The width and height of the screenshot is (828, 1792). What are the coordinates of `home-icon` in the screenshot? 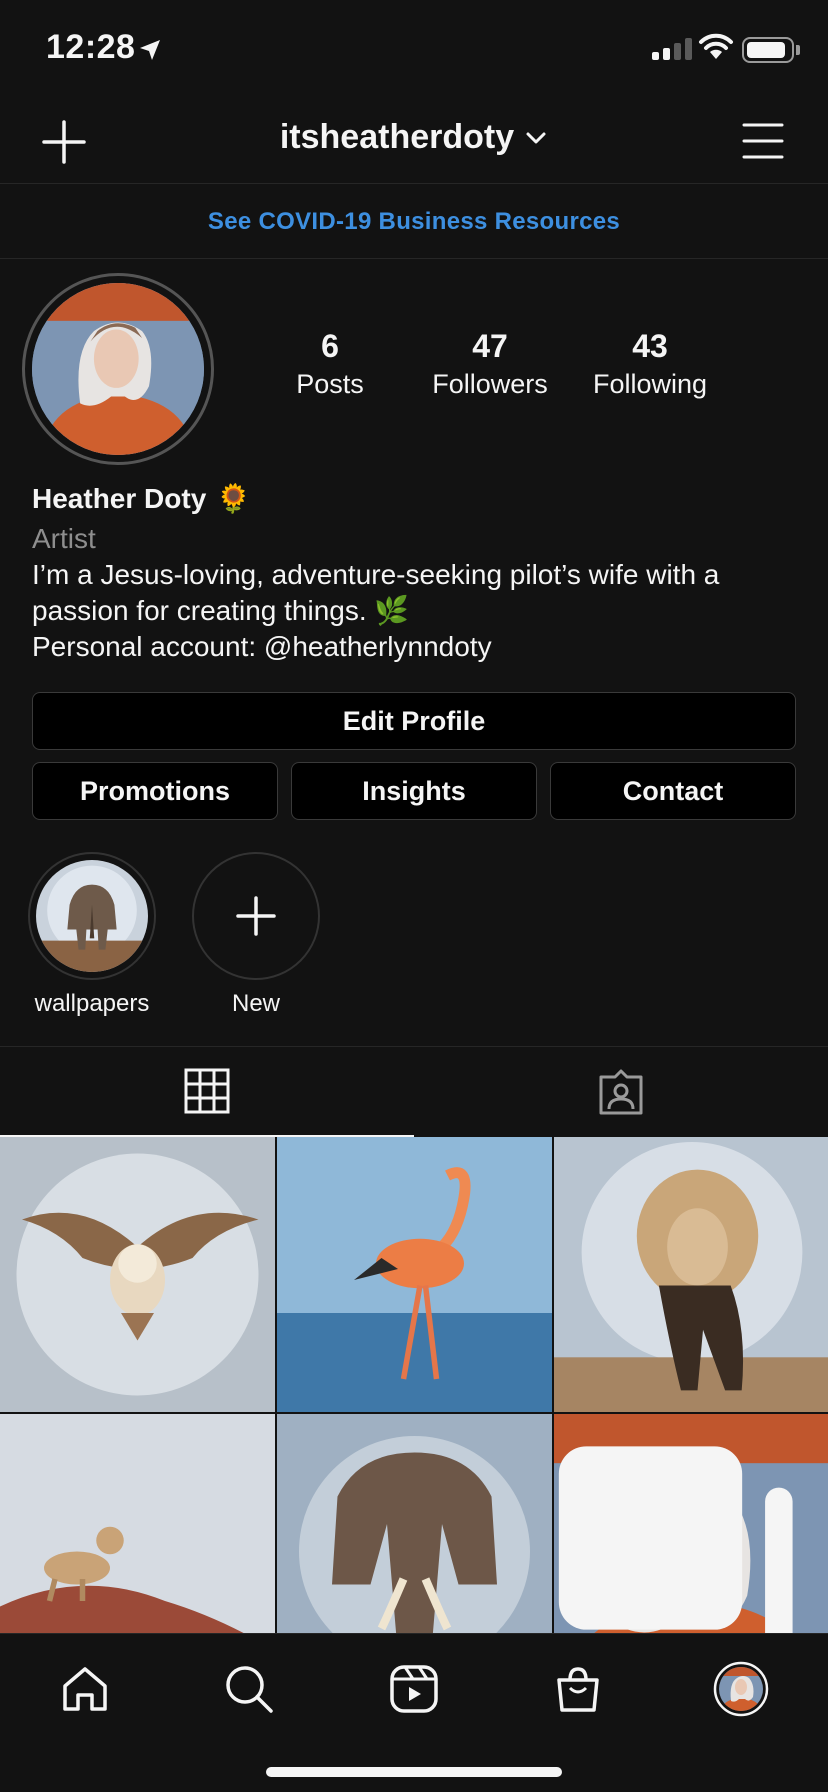 It's located at (85, 1689).